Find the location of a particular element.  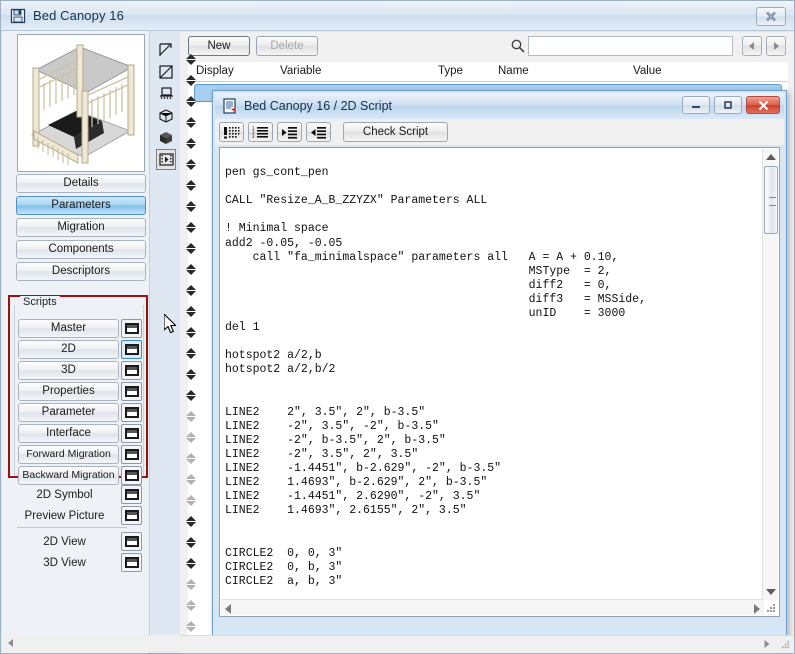

main-horizontal-scrollbar is located at coordinates (487, 643).